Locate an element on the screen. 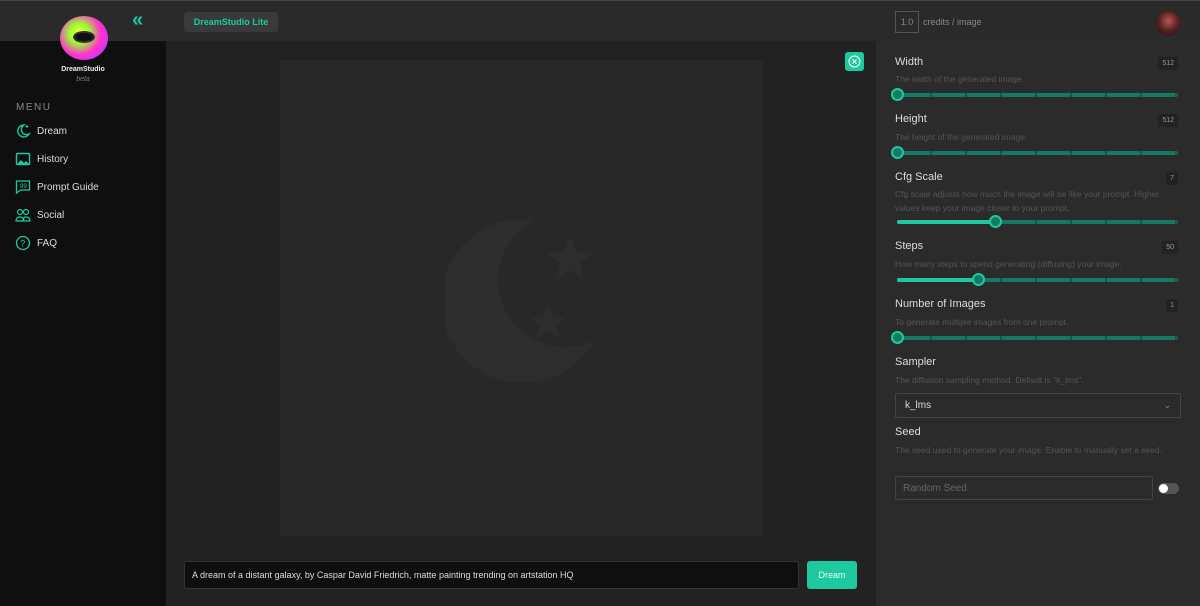 The width and height of the screenshot is (1200, 606). cfg-slider is located at coordinates (1037, 221).